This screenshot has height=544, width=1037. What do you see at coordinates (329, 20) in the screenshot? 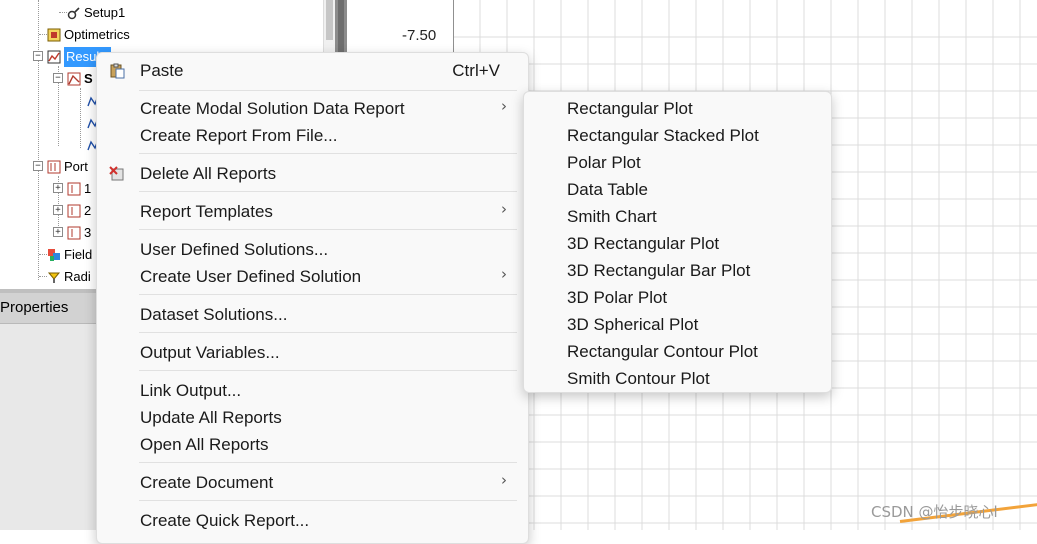
I see `scrollbar-thumb` at bounding box center [329, 20].